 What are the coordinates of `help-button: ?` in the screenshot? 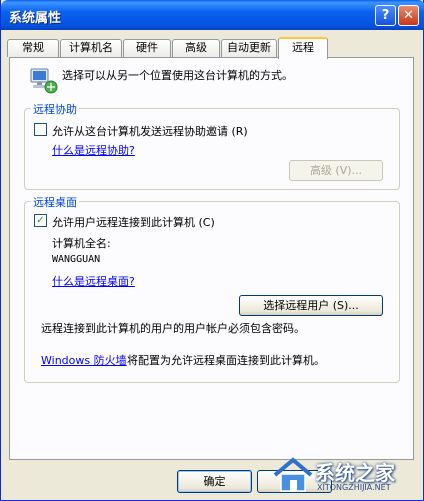 It's located at (385, 15).